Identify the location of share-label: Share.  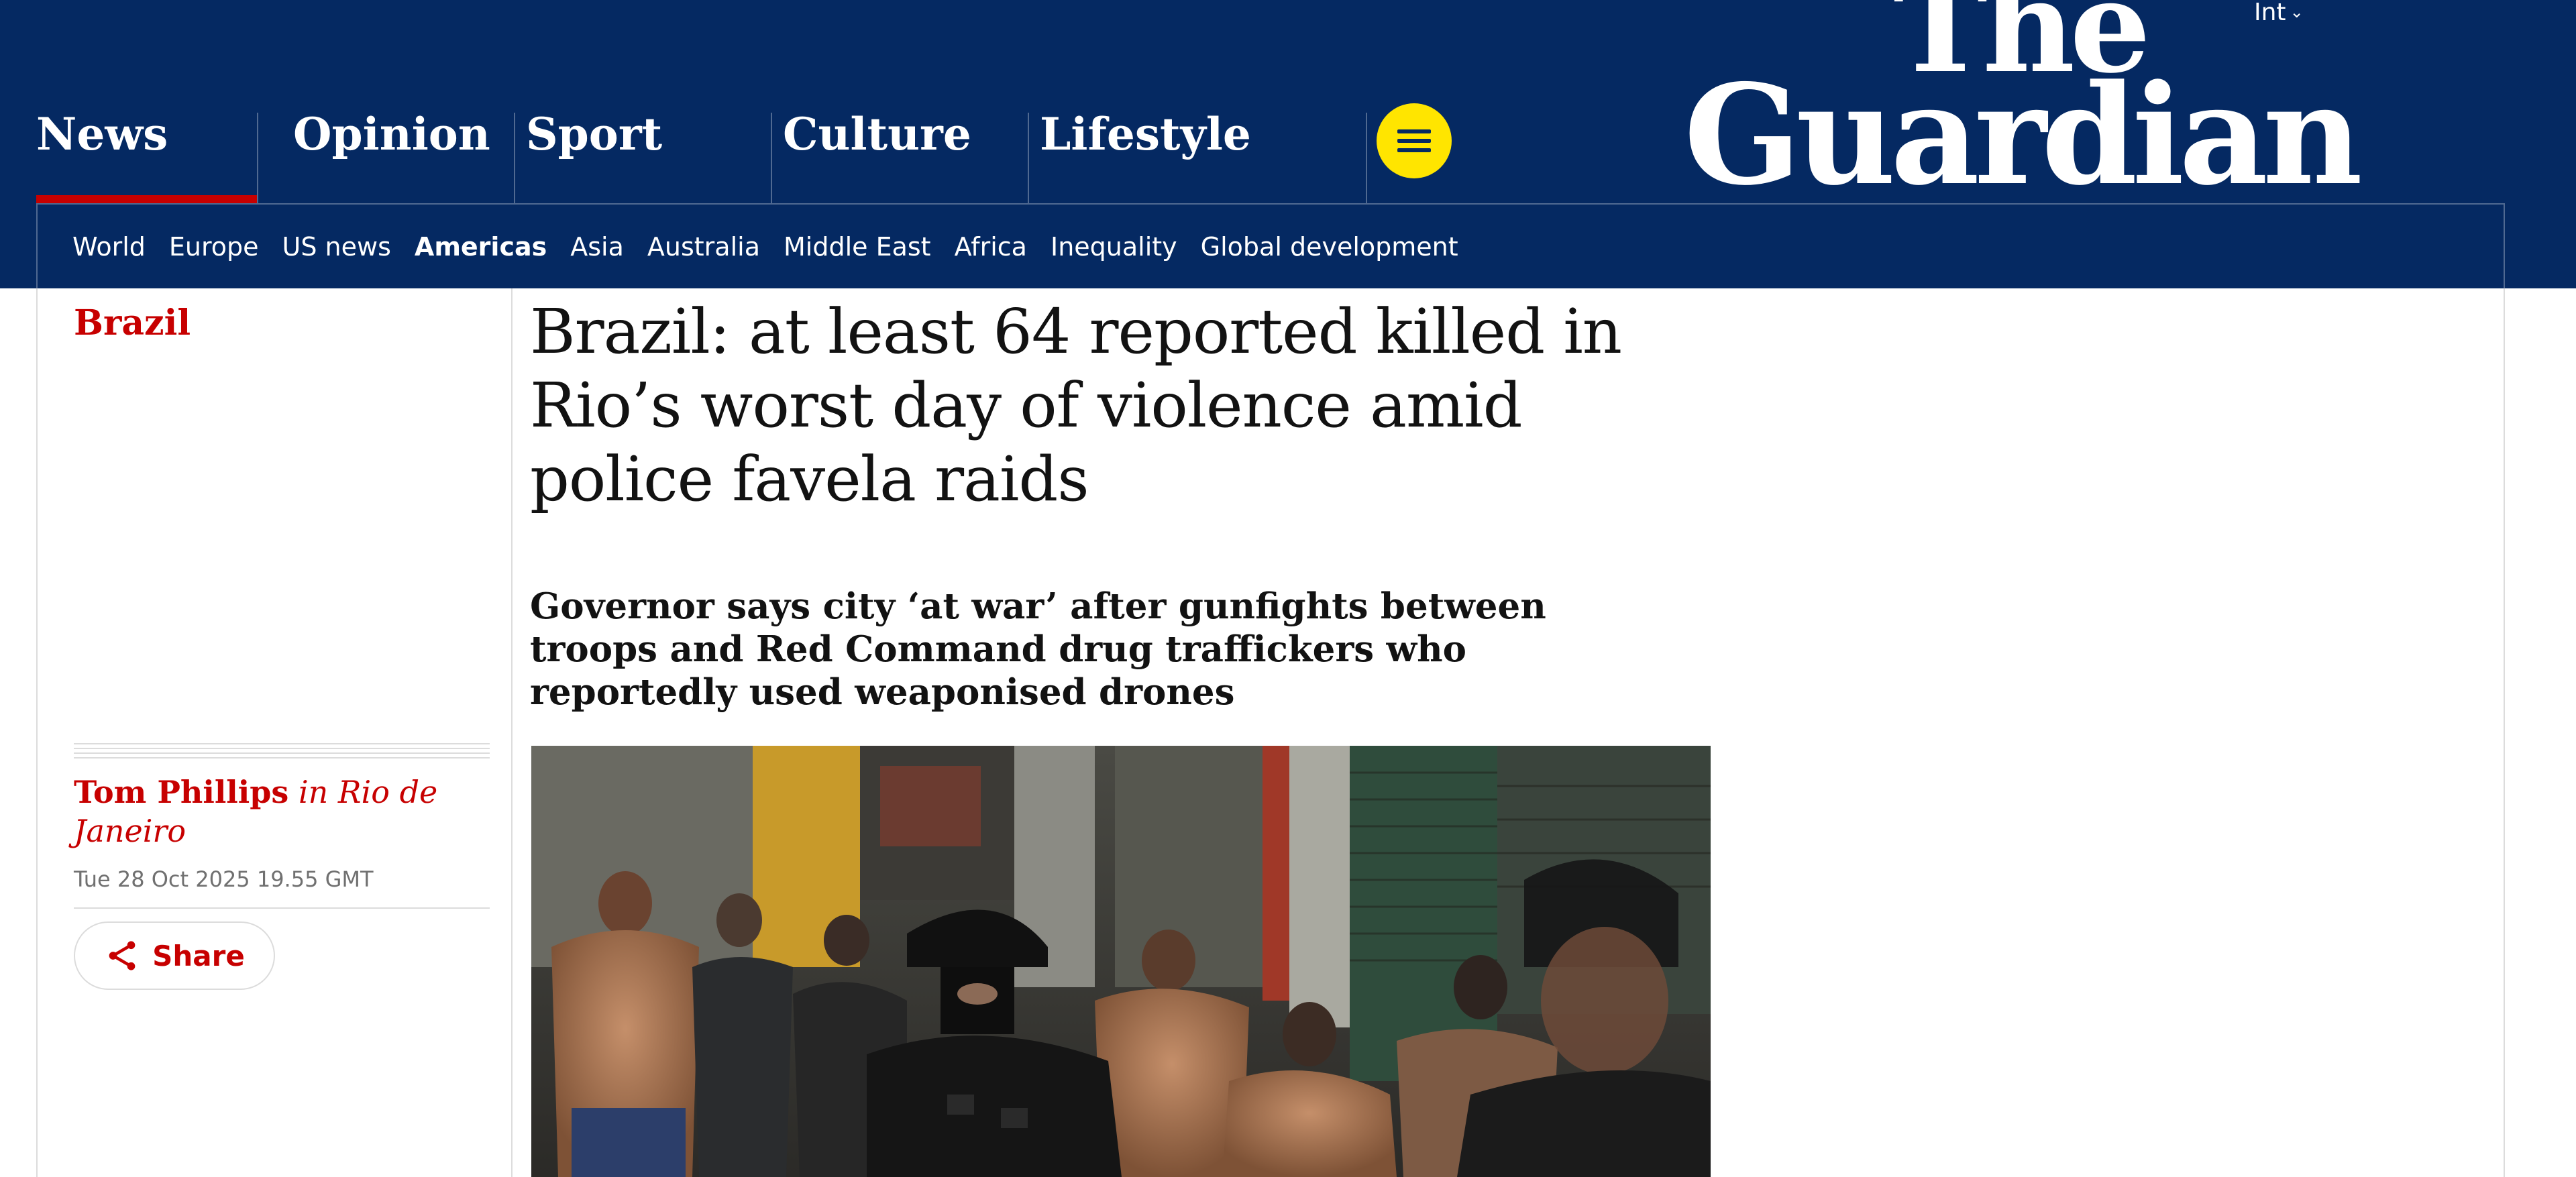
(198, 955).